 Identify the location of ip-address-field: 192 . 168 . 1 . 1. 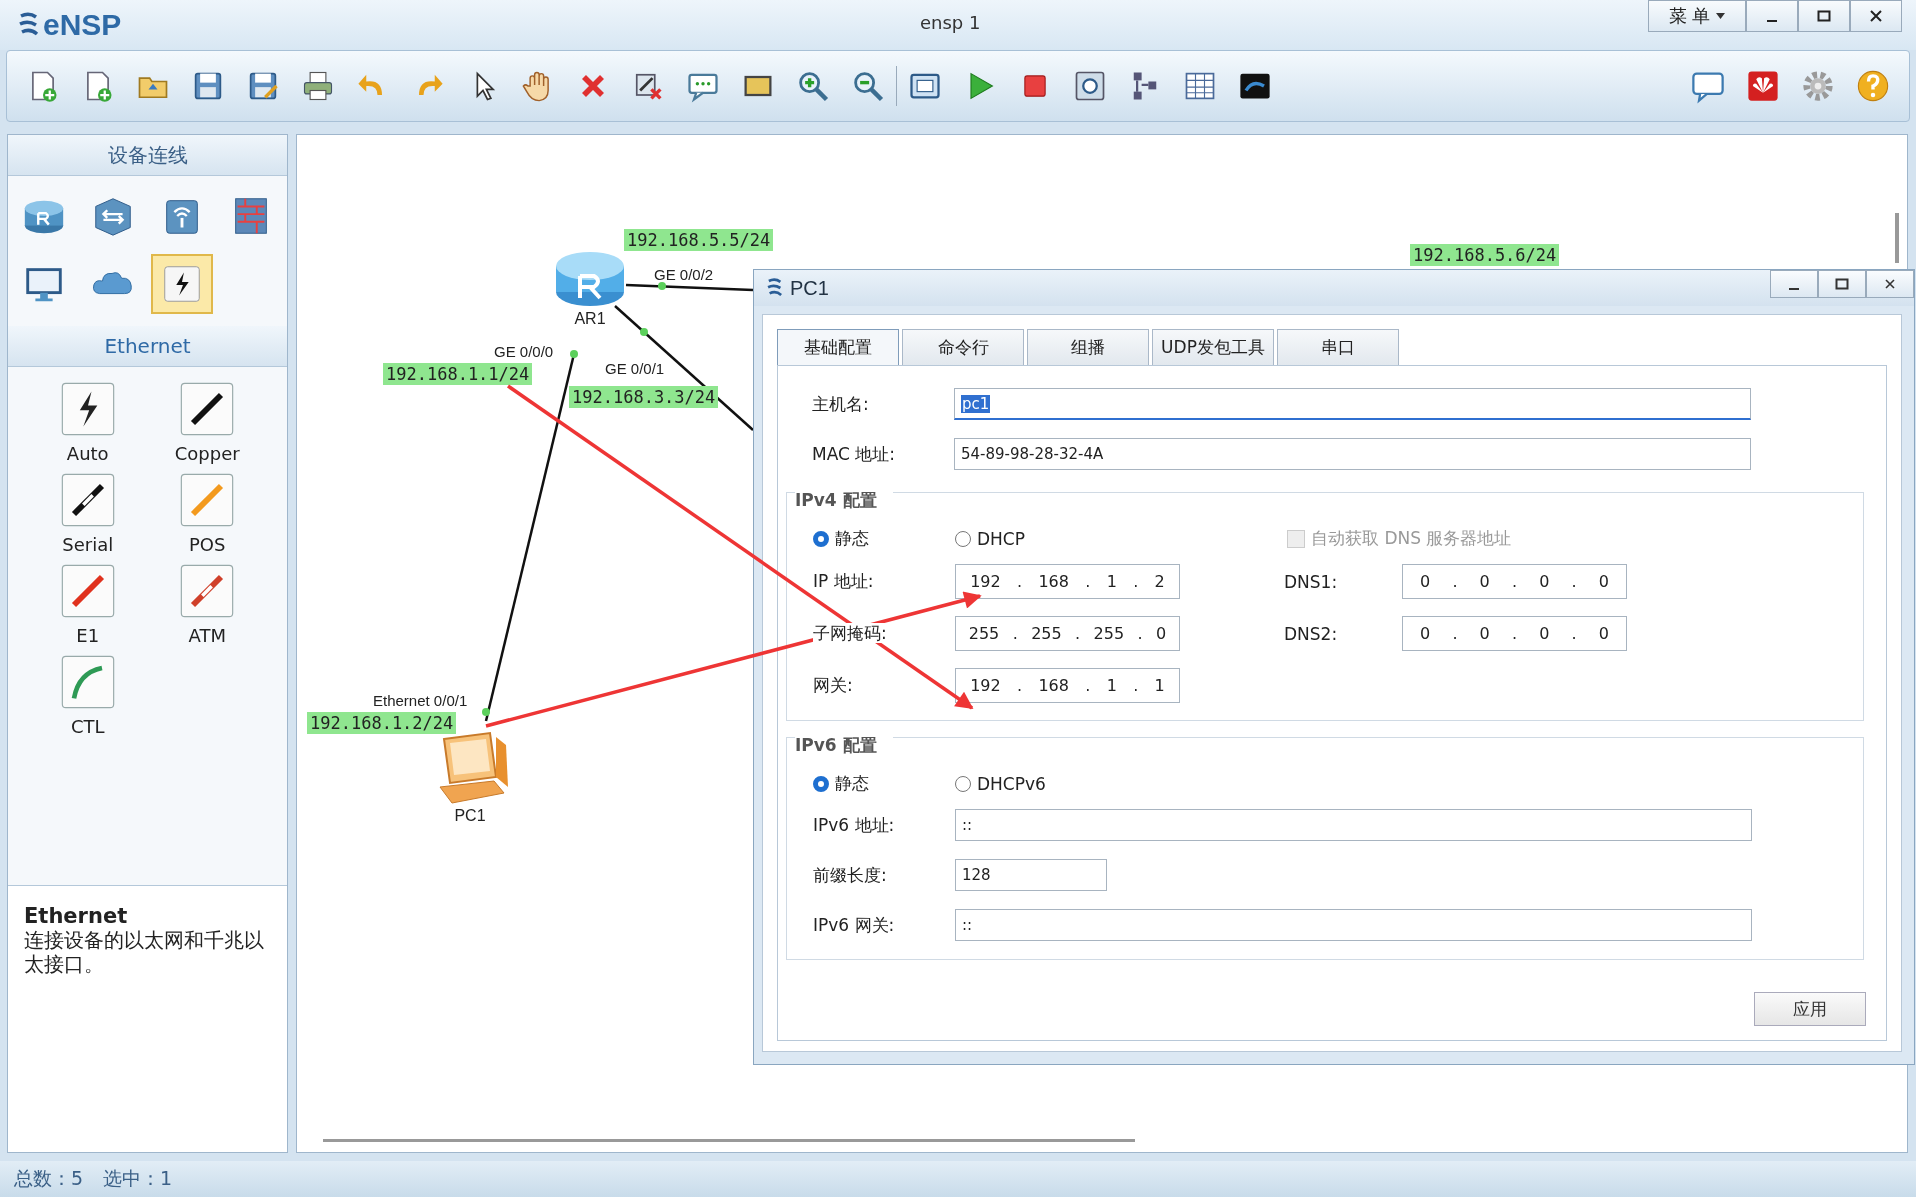
(1067, 685).